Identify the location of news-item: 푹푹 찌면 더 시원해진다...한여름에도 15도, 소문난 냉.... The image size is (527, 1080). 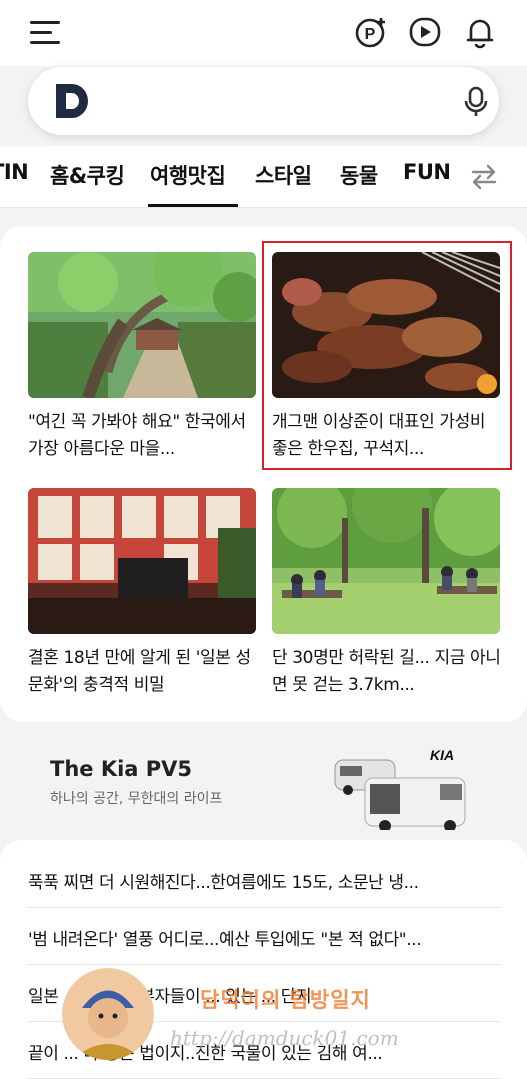
(264, 879).